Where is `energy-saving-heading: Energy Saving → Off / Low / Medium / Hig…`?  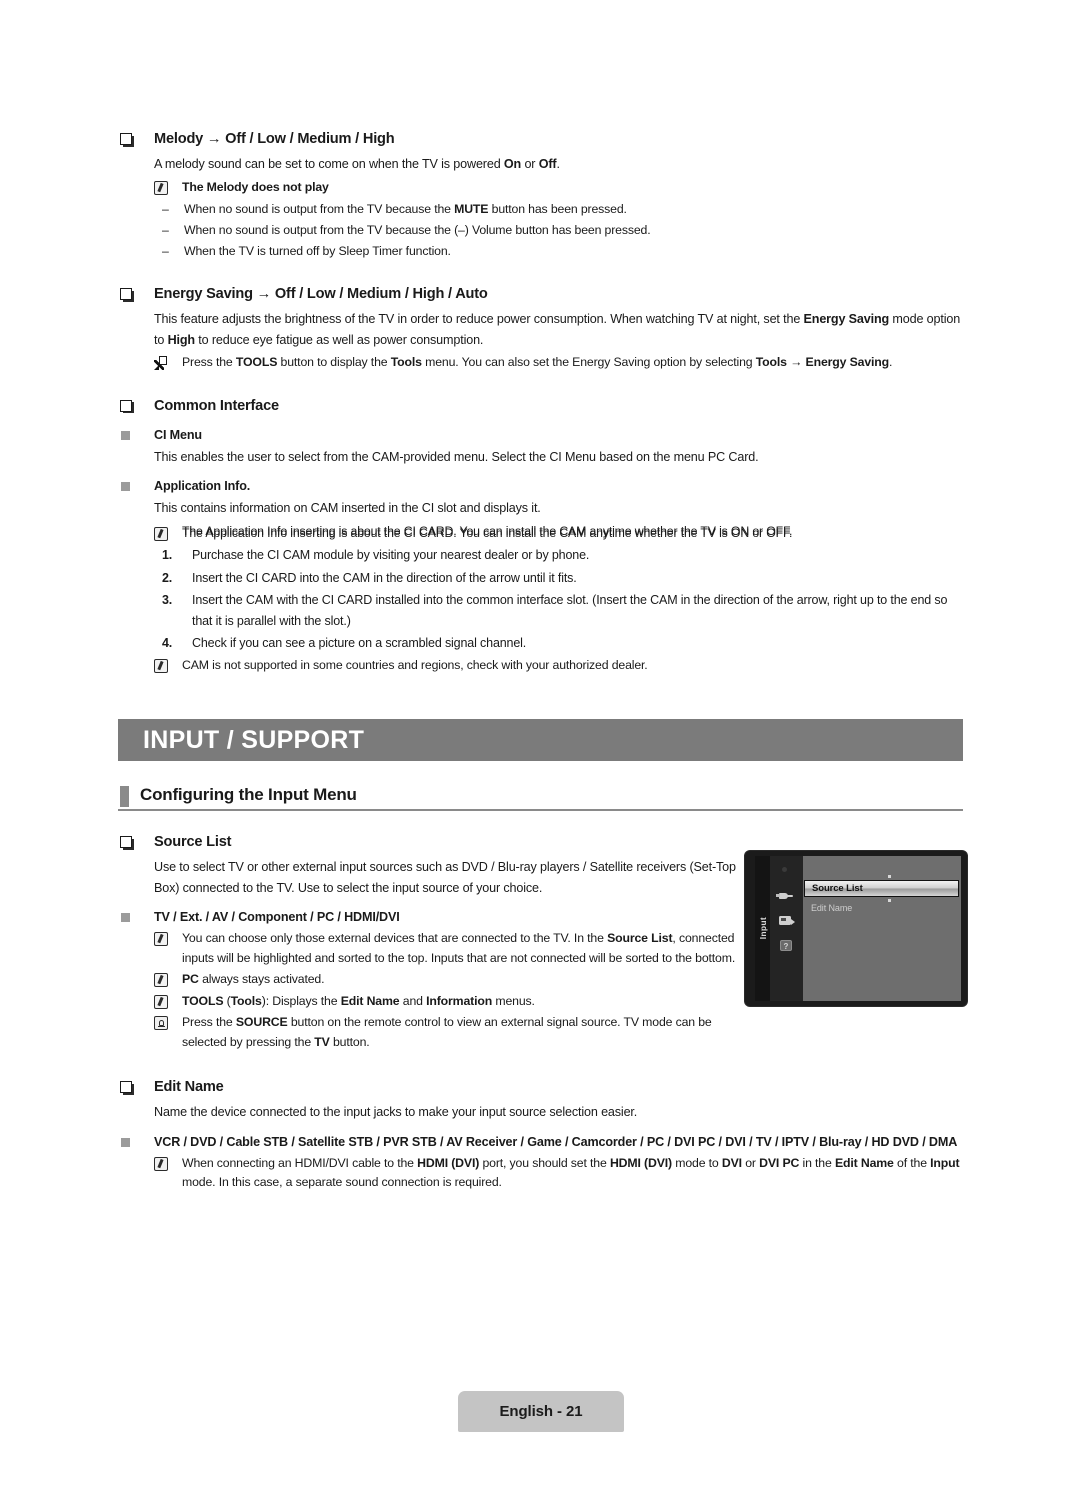 energy-saving-heading: Energy Saving → Off / Low / Medium / Hig… is located at coordinates (321, 294).